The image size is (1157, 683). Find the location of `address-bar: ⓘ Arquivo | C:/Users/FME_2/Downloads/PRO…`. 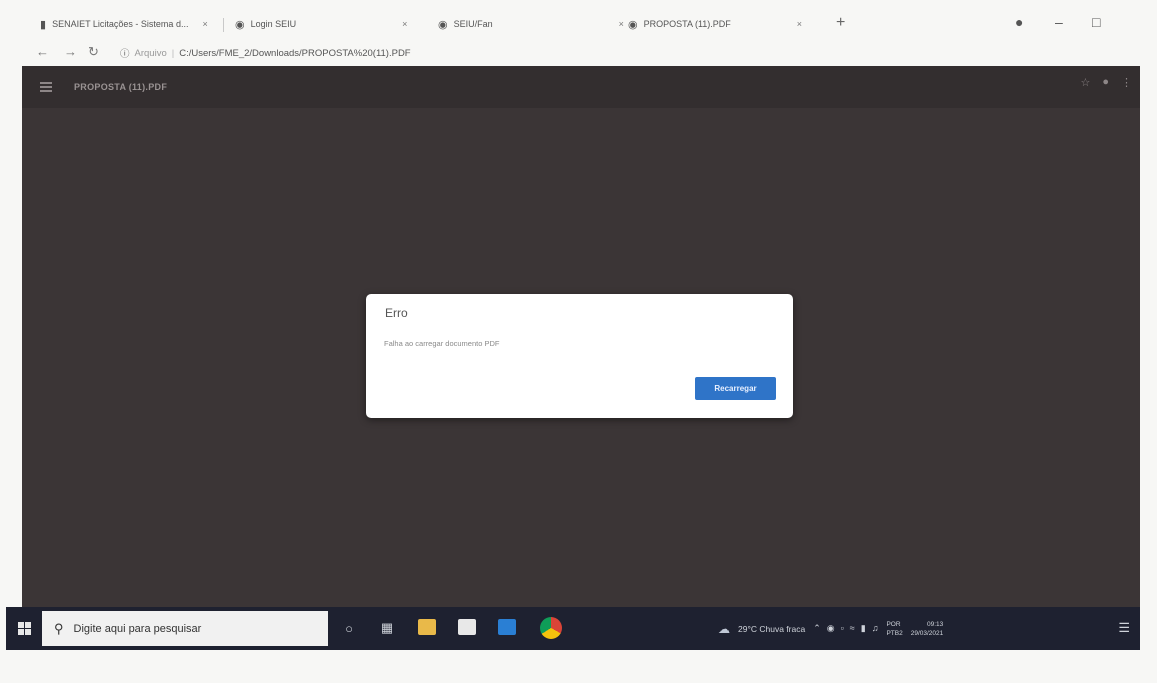

address-bar: ⓘ Arquivo | C:/Users/FME_2/Downloads/PRO… is located at coordinates (265, 53).